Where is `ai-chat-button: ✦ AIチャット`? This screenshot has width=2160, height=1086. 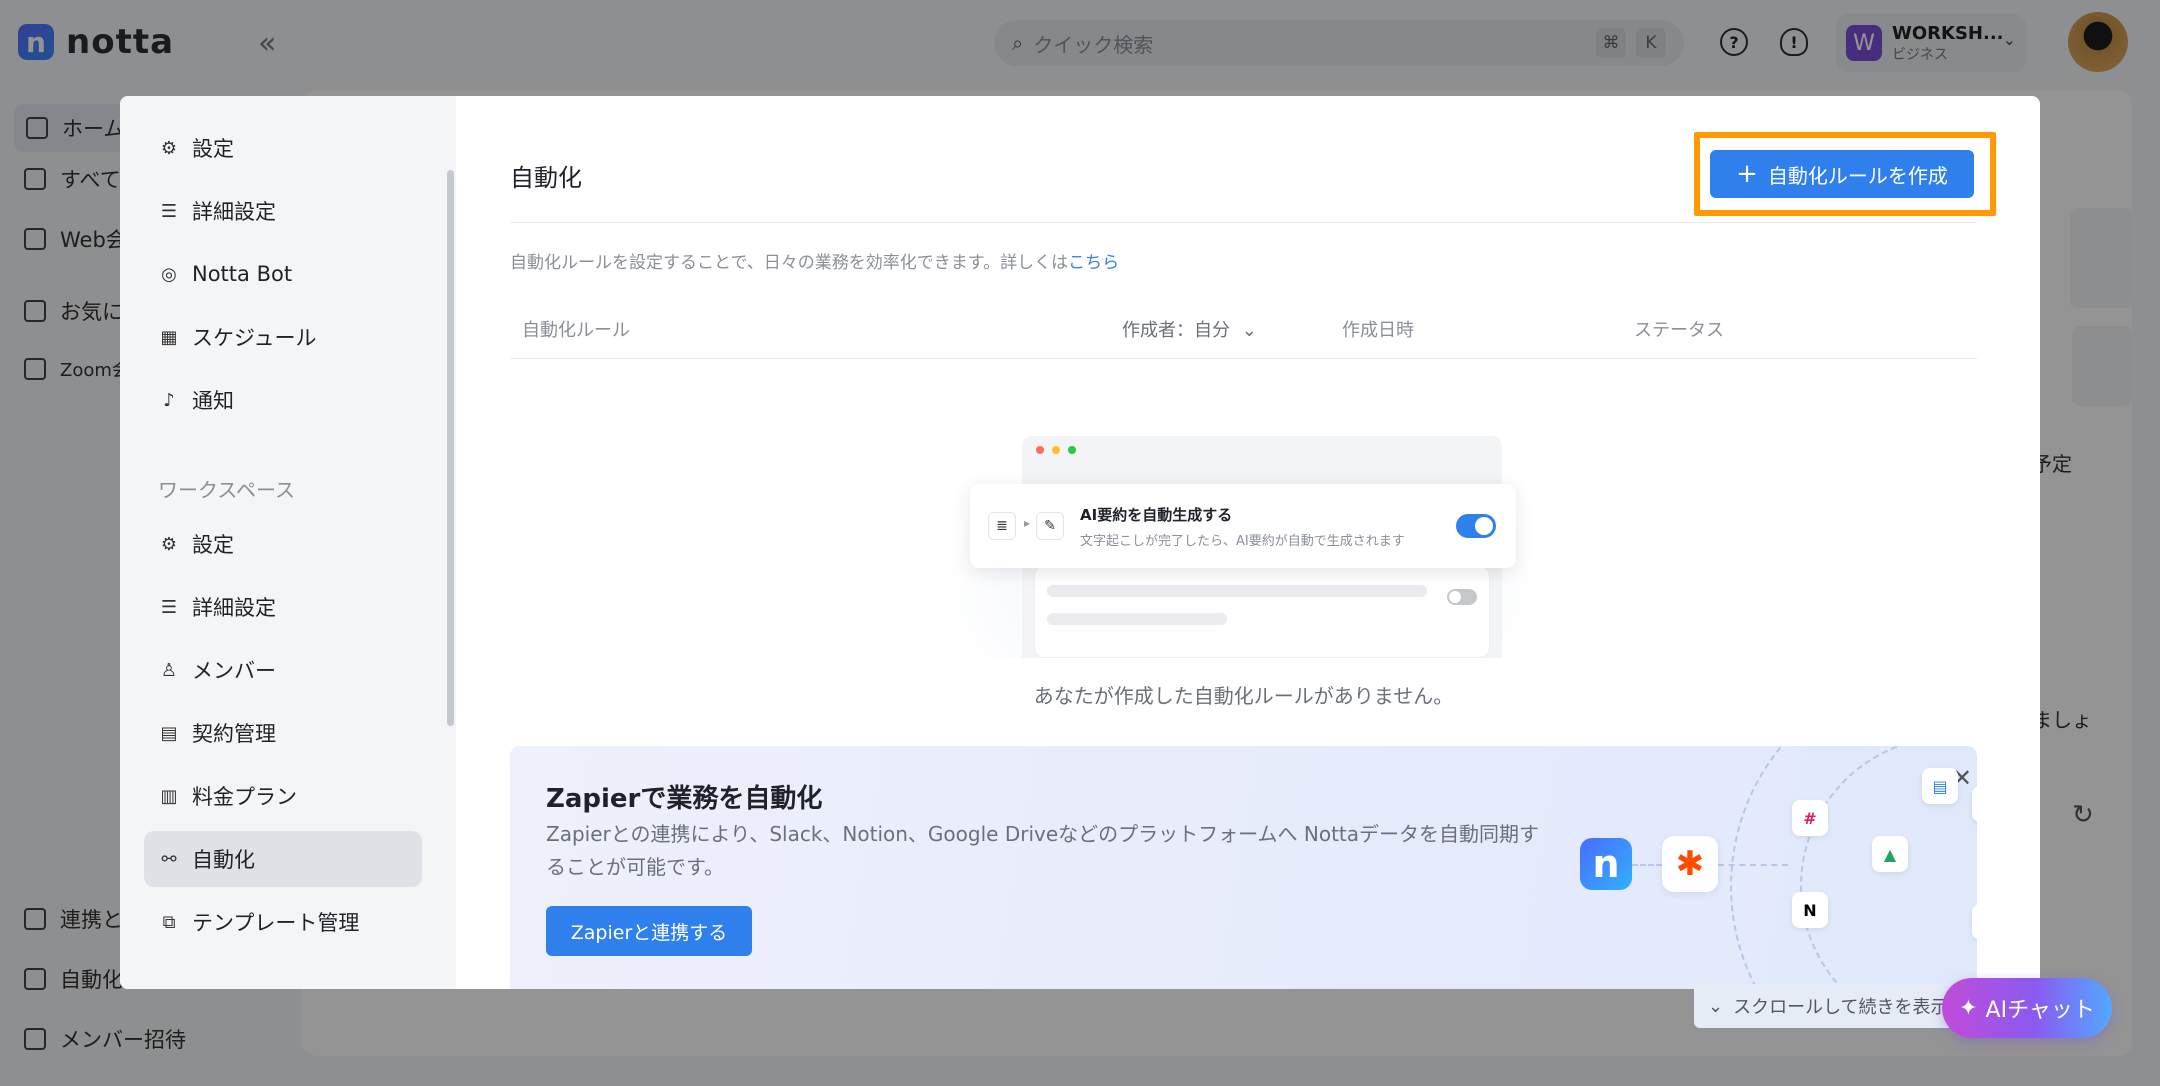 ai-chat-button: ✦ AIチャット is located at coordinates (2027, 1008).